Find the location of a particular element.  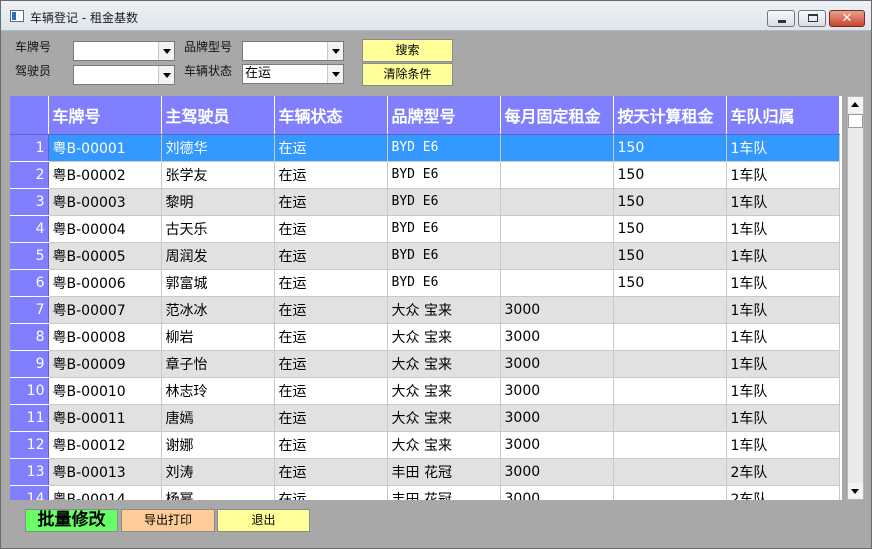

table-row: 2 粤B-00002 张学友 在运 BYD E6 150 1车队 is located at coordinates (425, 175).